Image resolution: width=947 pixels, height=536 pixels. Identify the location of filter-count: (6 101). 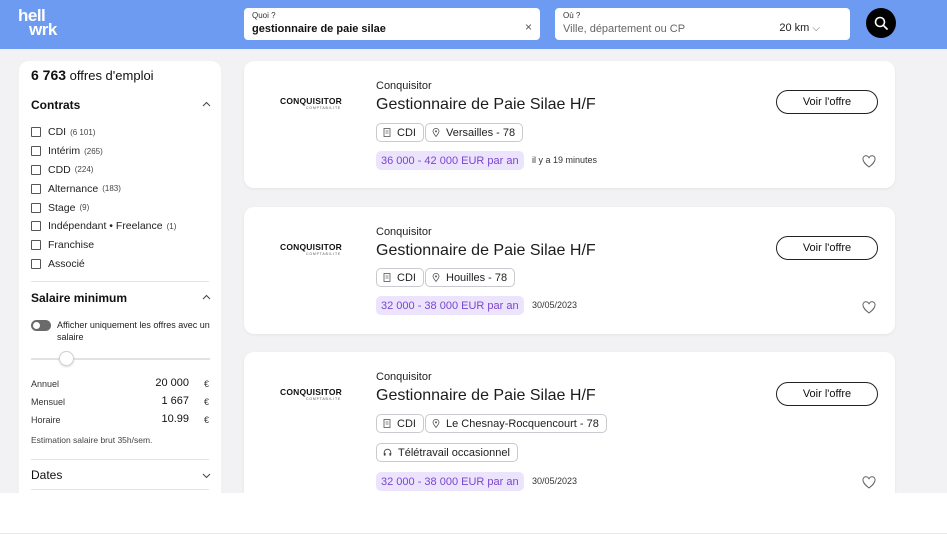
(83, 132).